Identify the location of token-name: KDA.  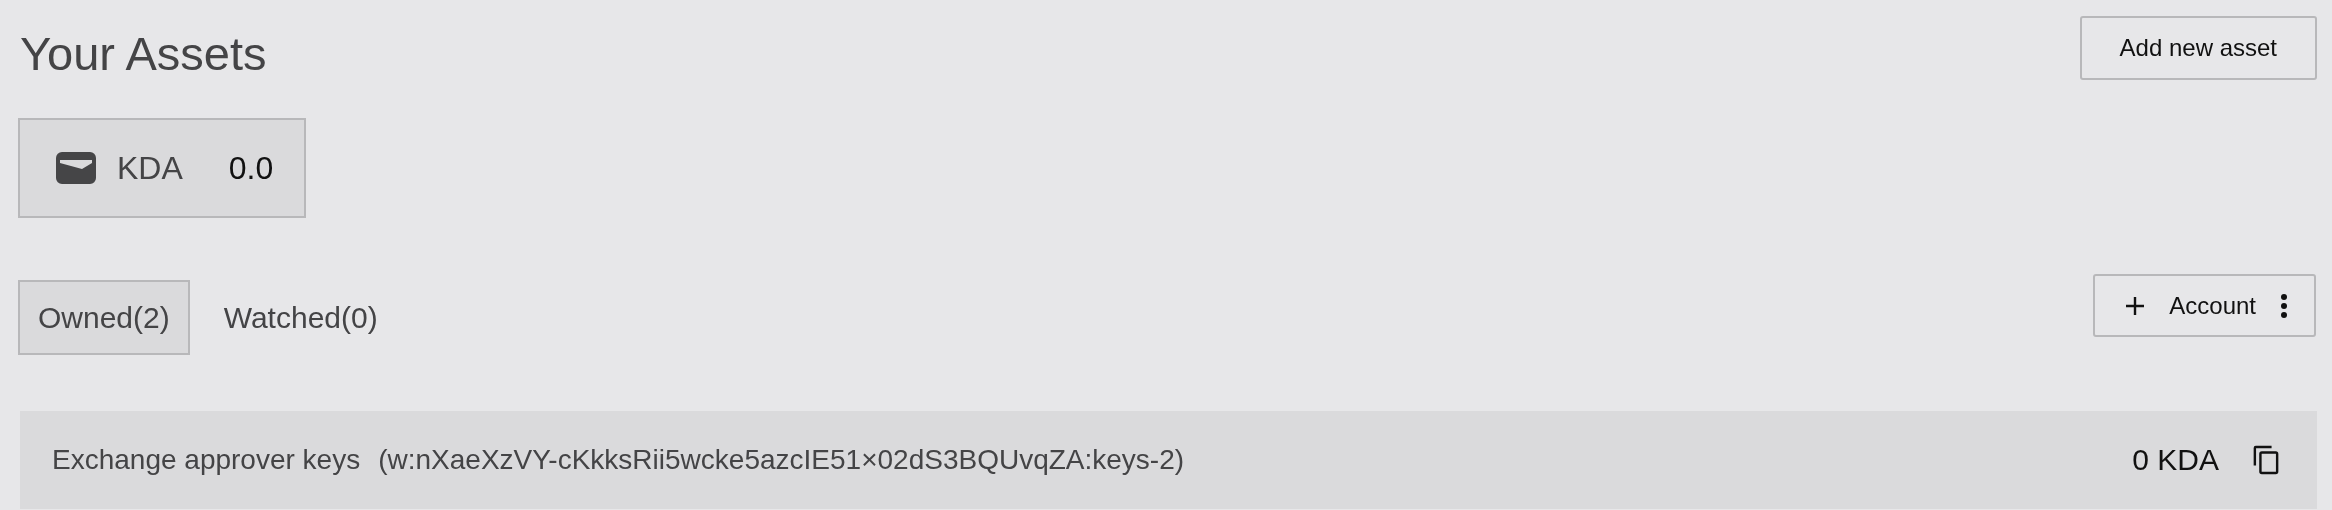
(150, 168).